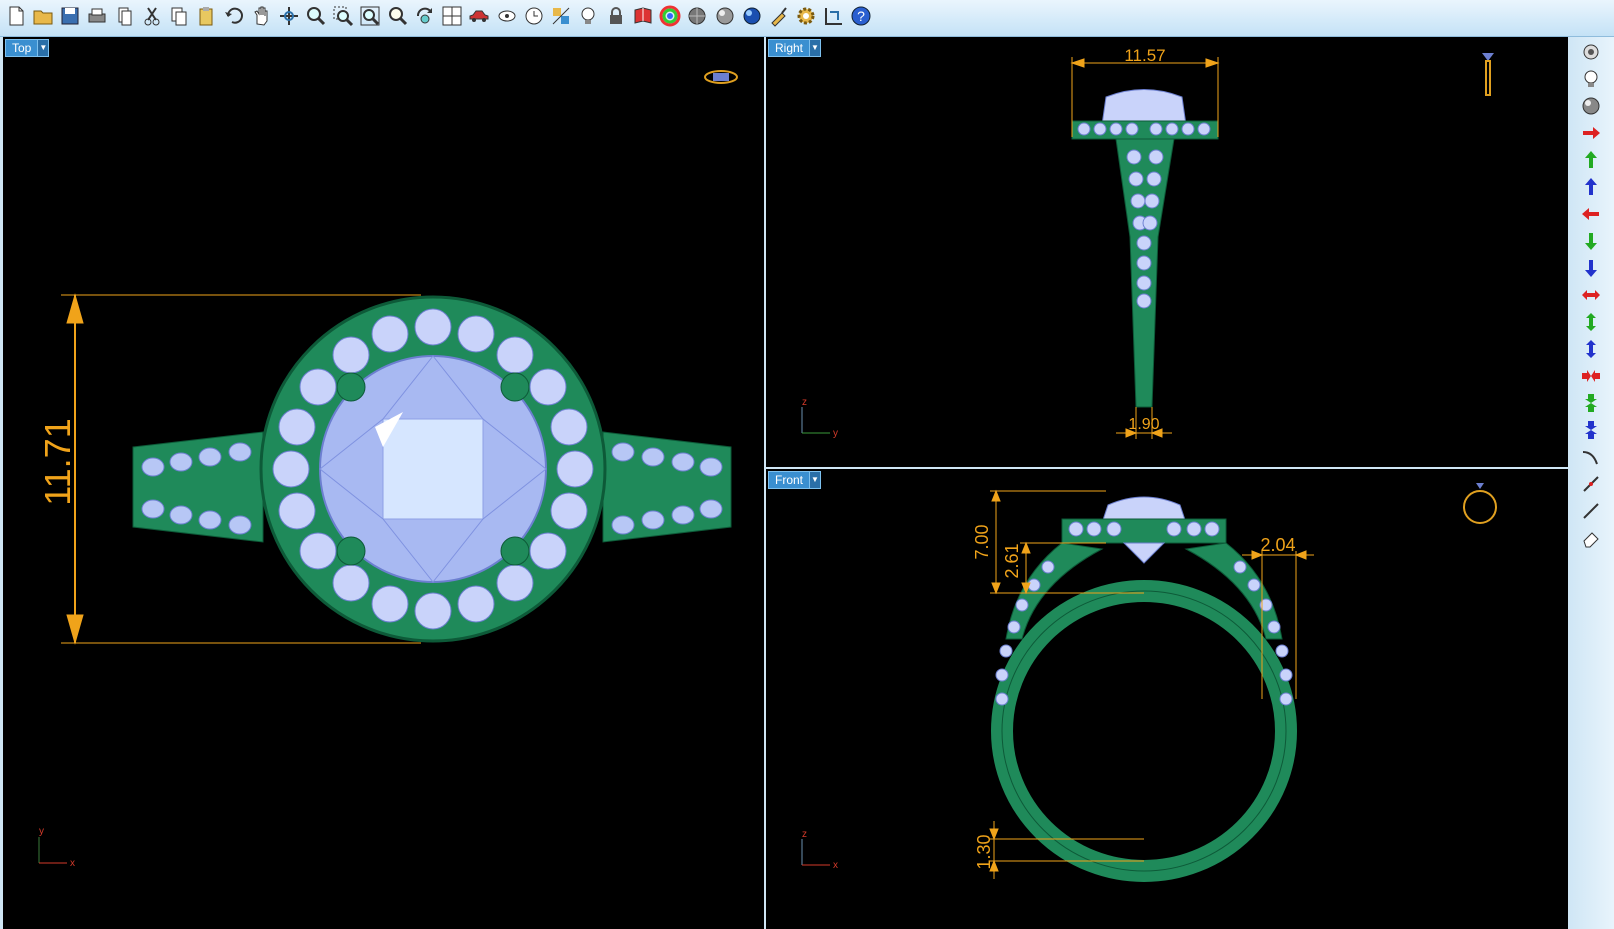 The width and height of the screenshot is (1614, 929). Describe the element at coordinates (1591, 133) in the screenshot. I see `arrow-right-red-icon` at that location.